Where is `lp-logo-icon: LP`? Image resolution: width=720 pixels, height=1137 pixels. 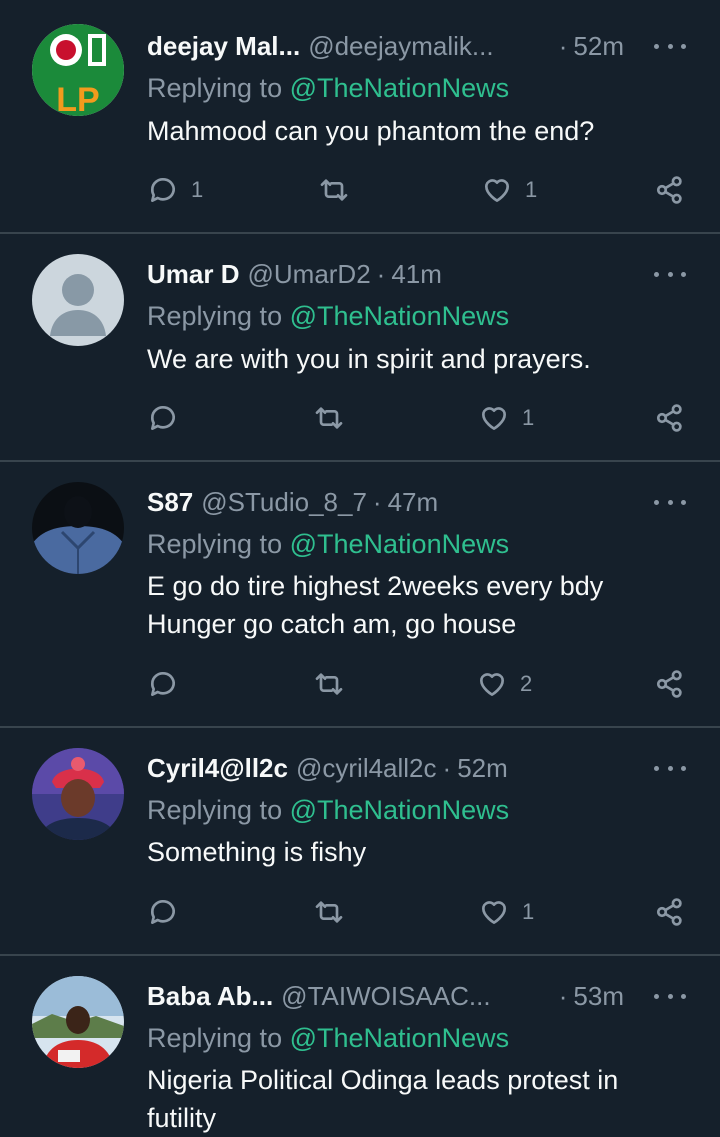 lp-logo-icon: LP is located at coordinates (78, 70).